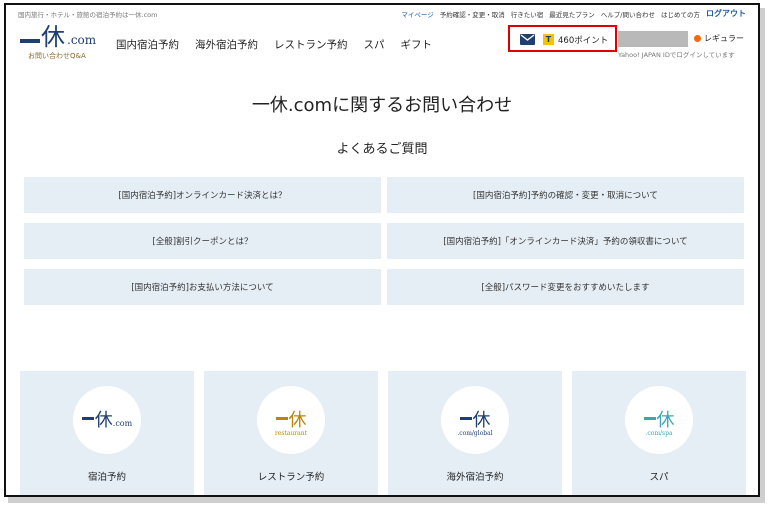 This screenshot has height=509, width=768. Describe the element at coordinates (583, 40) in the screenshot. I see `points-balance: 460ポイント` at that location.